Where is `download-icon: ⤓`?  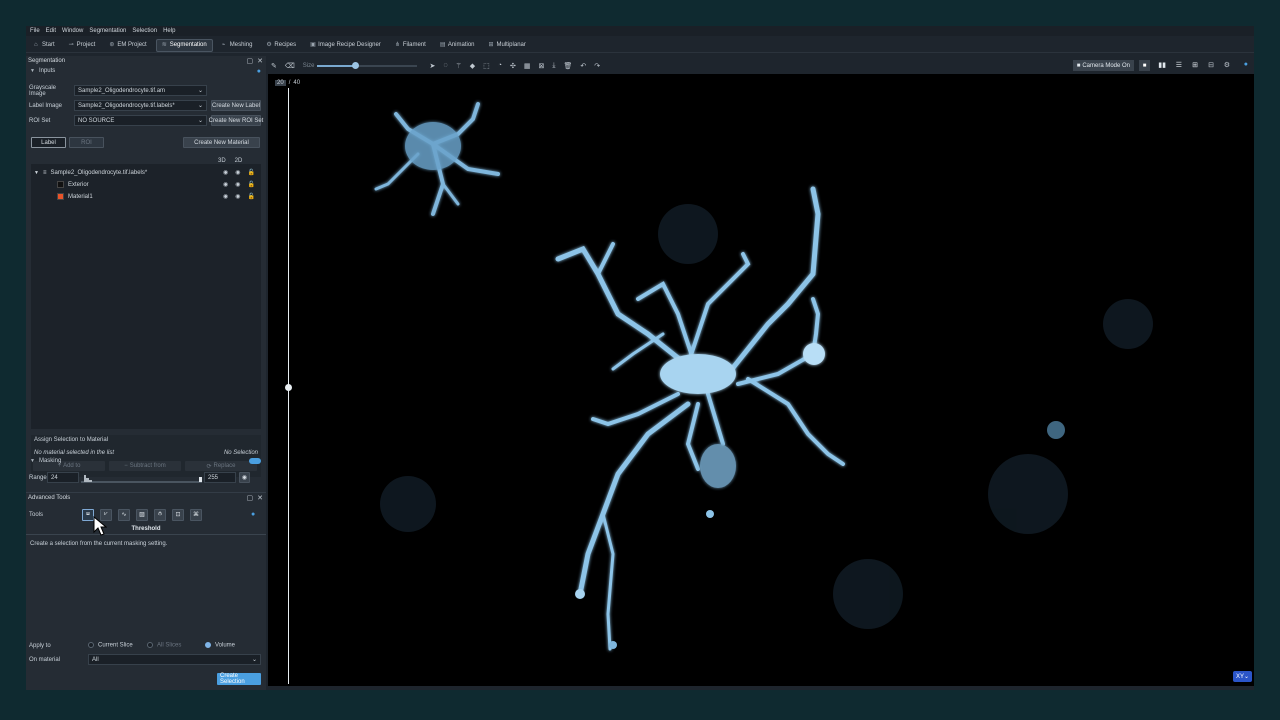 download-icon: ⤓ is located at coordinates (553, 66).